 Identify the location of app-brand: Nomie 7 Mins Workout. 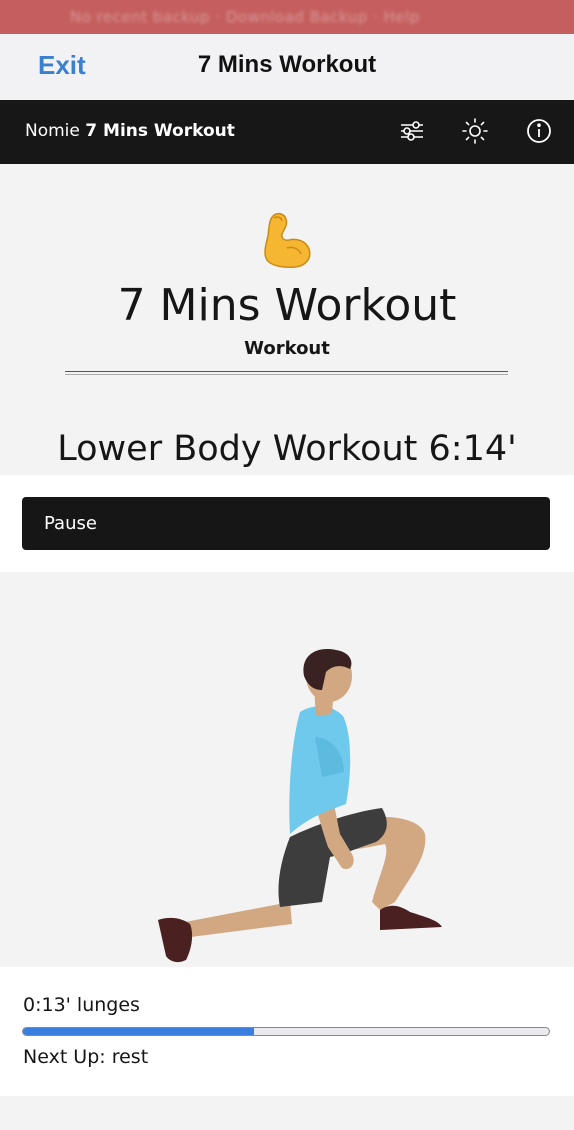
(130, 131).